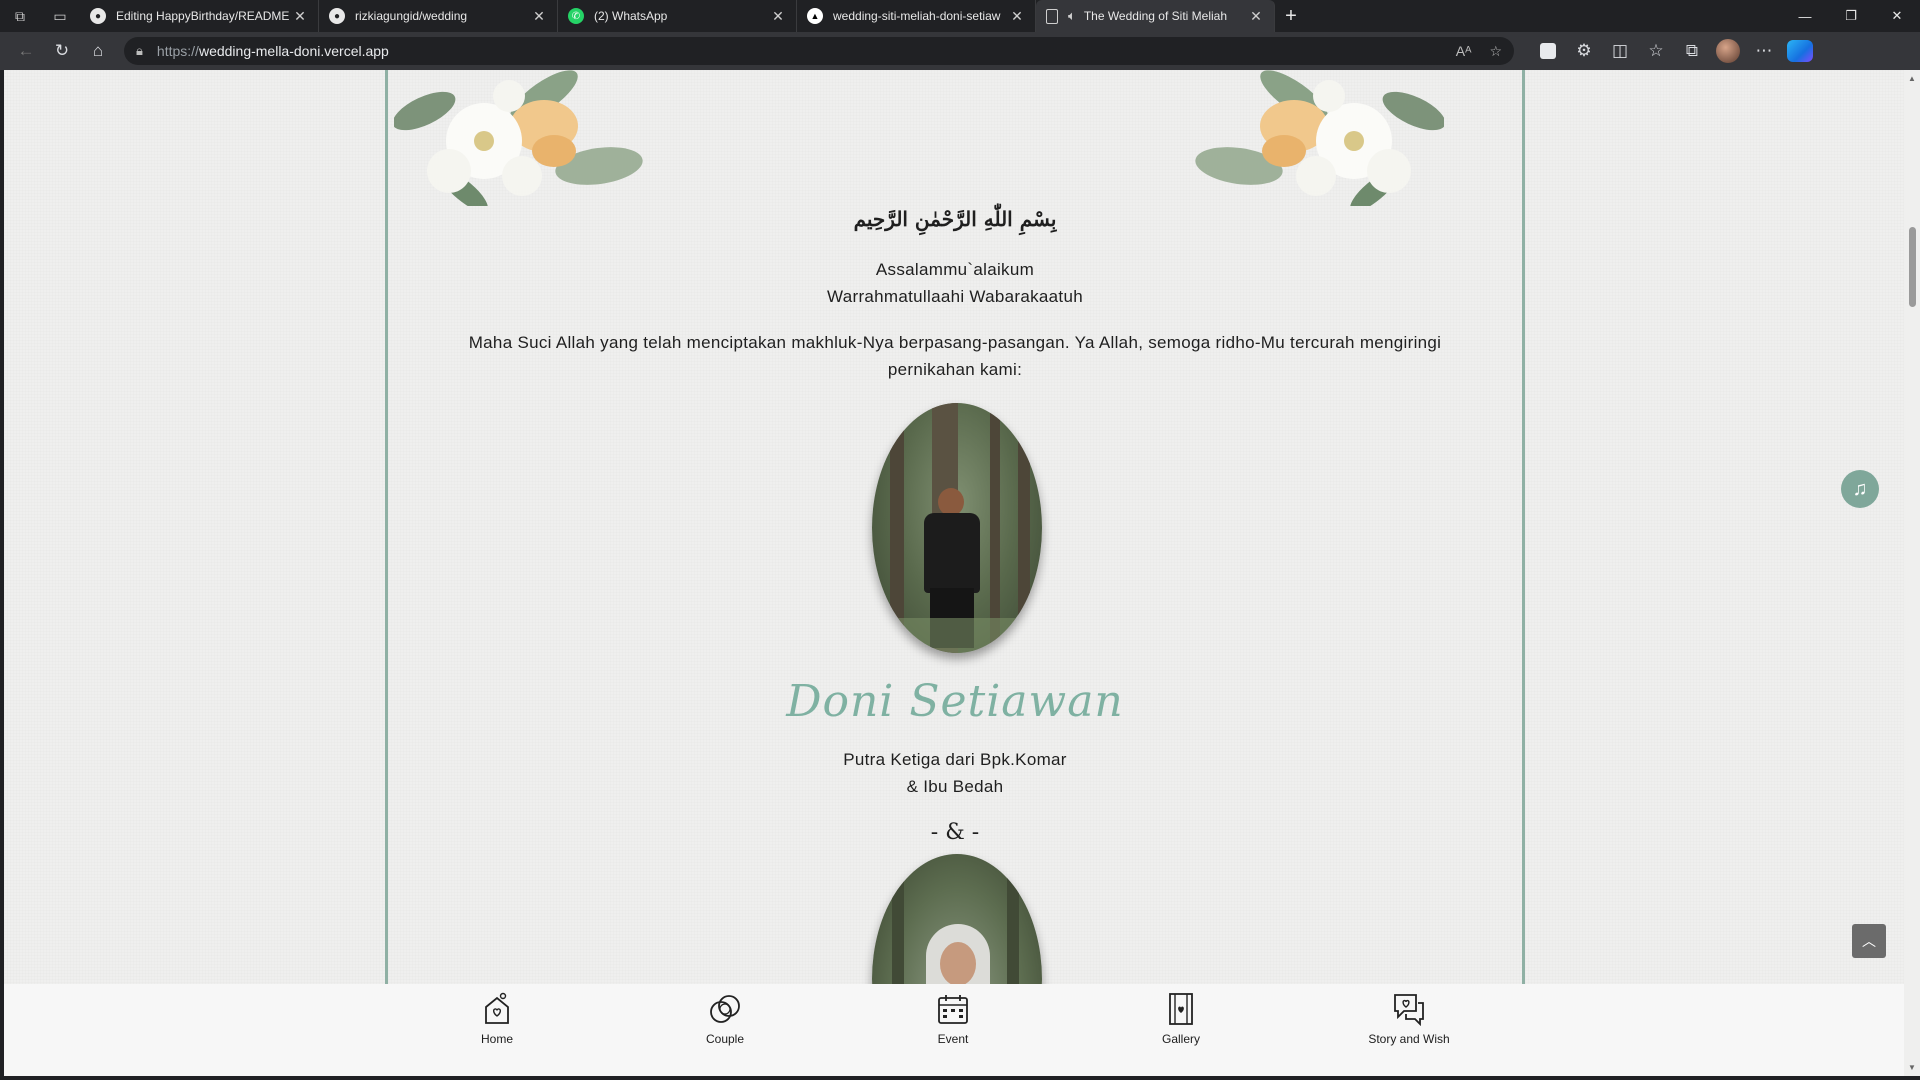  Describe the element at coordinates (953, 1009) in the screenshot. I see `calendar-icon` at that location.